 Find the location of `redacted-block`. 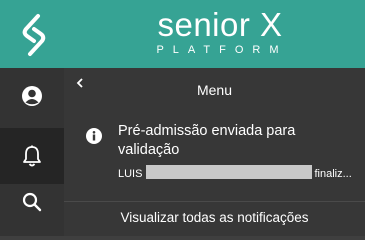

redacted-block is located at coordinates (229, 172).